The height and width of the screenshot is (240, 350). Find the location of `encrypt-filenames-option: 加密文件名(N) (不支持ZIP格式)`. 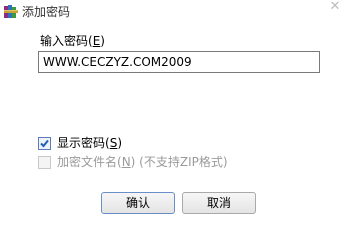

encrypt-filenames-option: 加密文件名(N) (不支持ZIP格式) is located at coordinates (133, 162).